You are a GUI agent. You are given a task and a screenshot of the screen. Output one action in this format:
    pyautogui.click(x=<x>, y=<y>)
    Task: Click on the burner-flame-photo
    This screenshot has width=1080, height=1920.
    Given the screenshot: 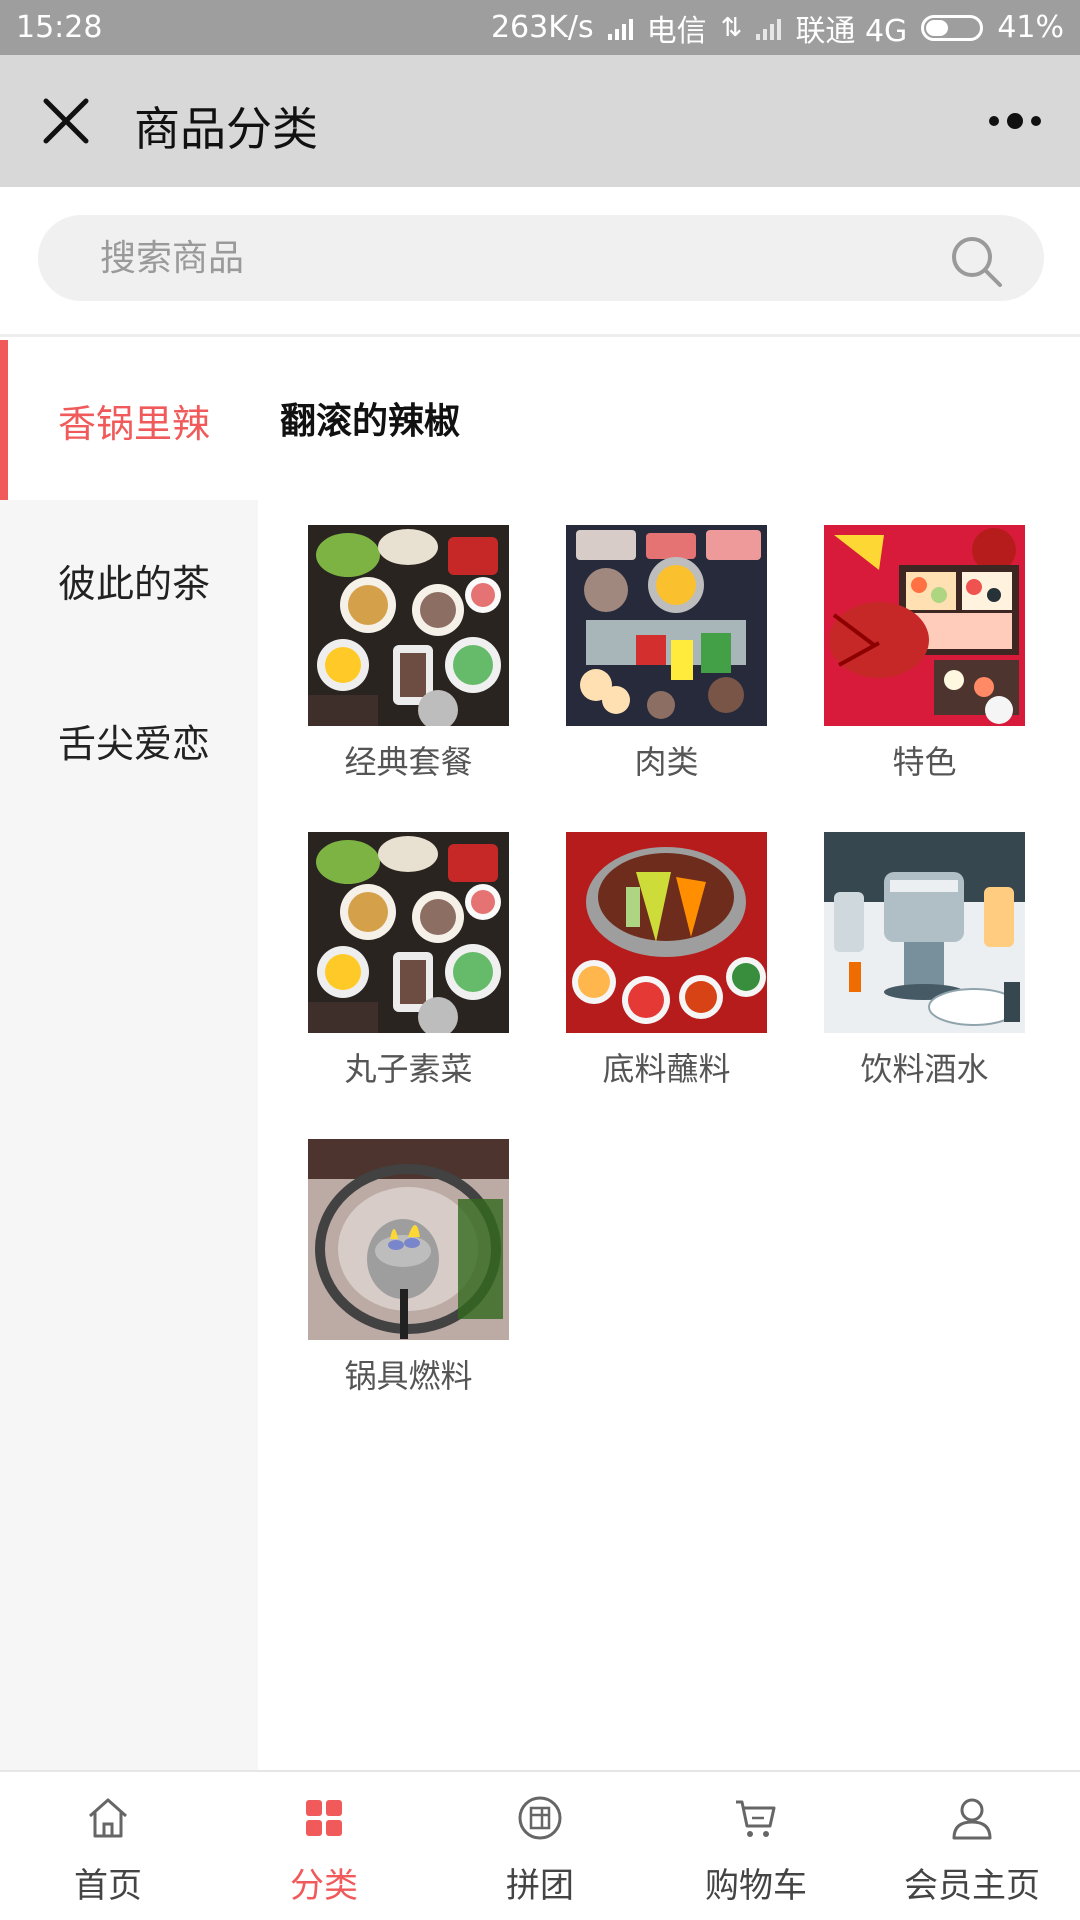 What is the action you would take?
    pyautogui.click(x=408, y=1239)
    